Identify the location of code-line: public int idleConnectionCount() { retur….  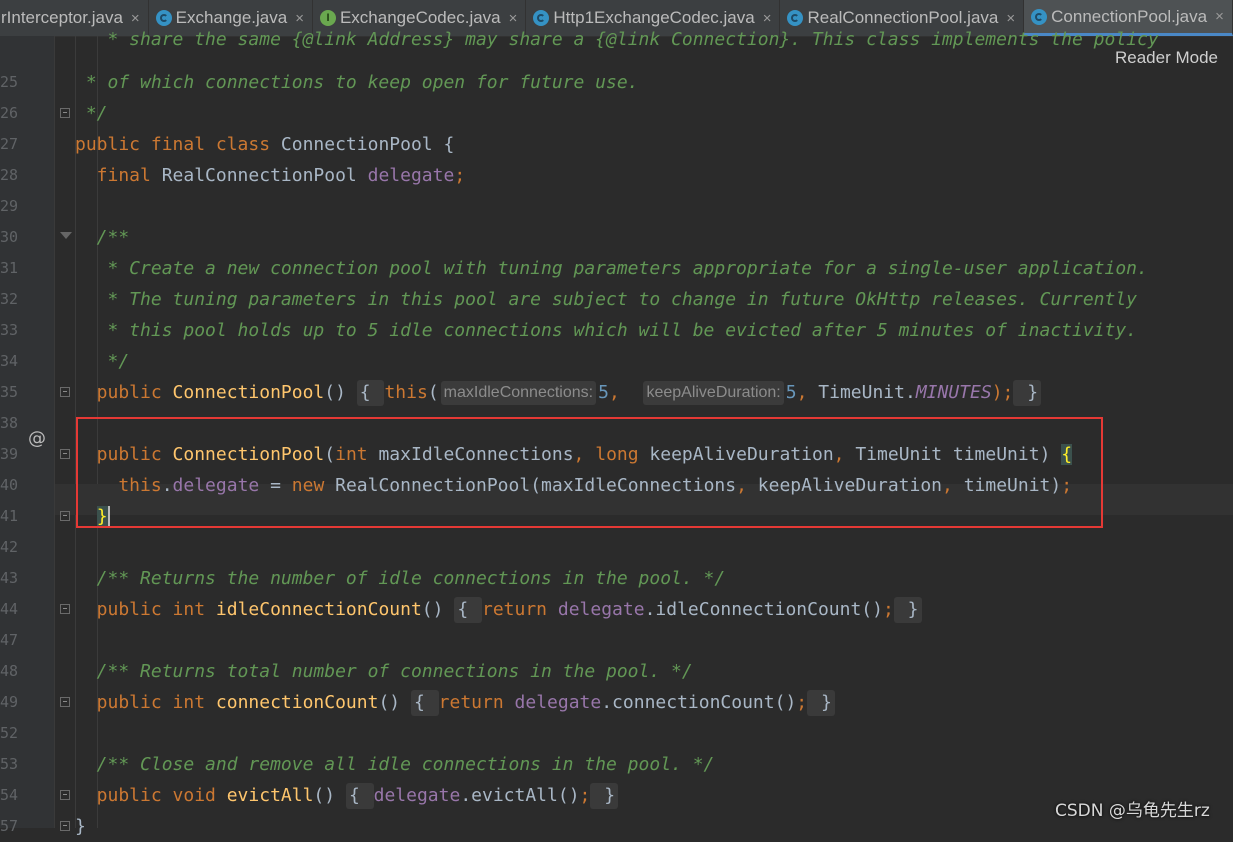
(498, 609).